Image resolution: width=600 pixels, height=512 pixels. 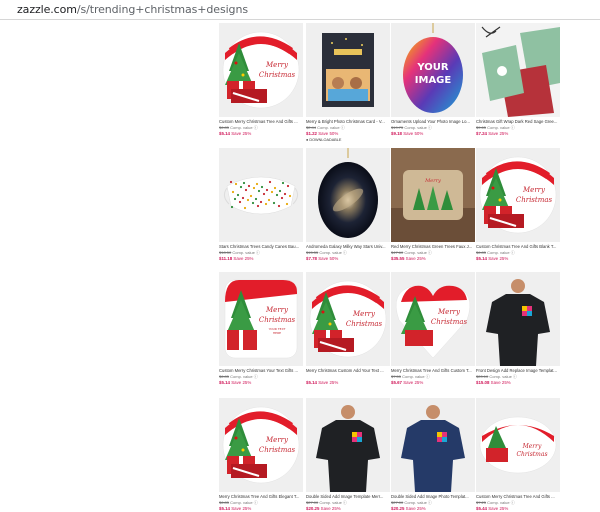 I want to click on product-thumbnail: YOUR IMAGE, so click(x=433, y=70).